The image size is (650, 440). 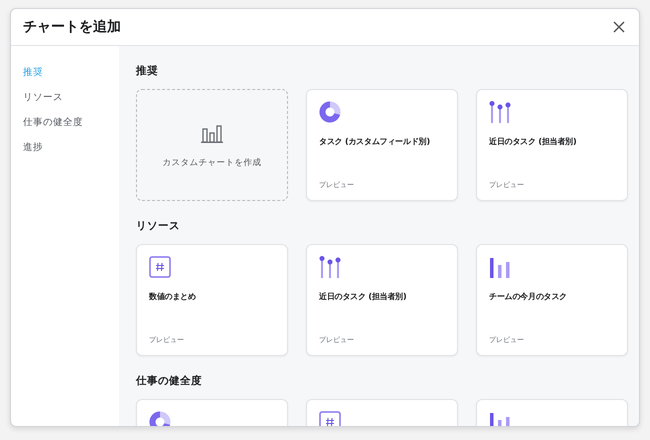 I want to click on custom-chart-card: カスタムチャートを作成, so click(x=212, y=145).